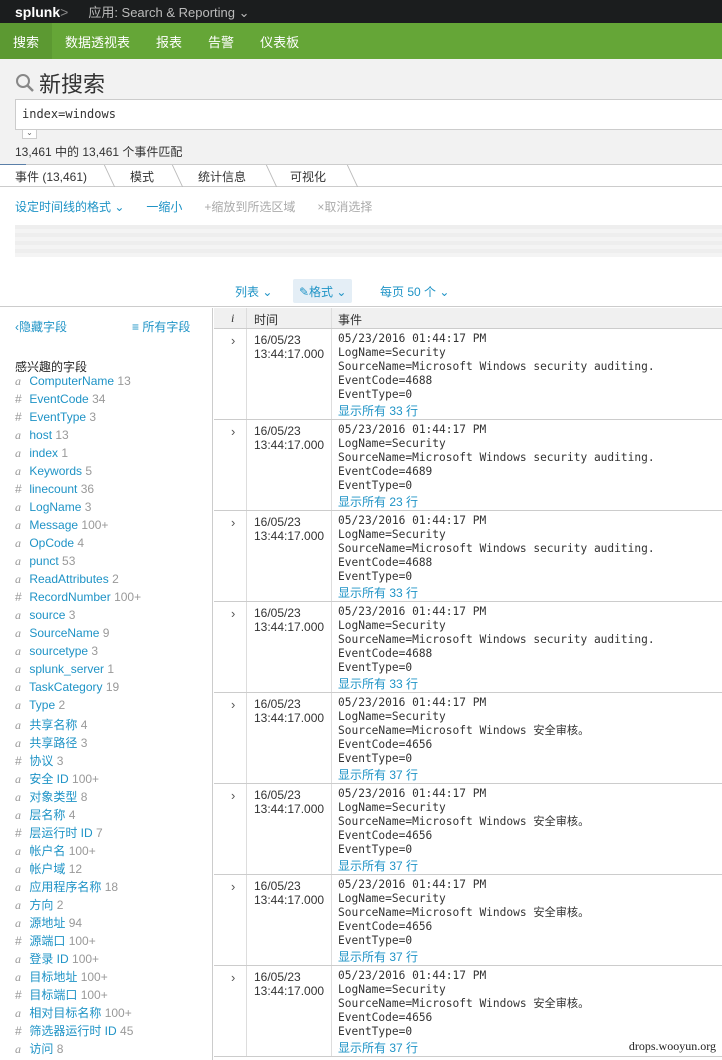 Image resolution: width=722 pixels, height=1060 pixels. Describe the element at coordinates (41, 326) in the screenshot. I see `hide-fields-button: ‹隐藏字段` at that location.